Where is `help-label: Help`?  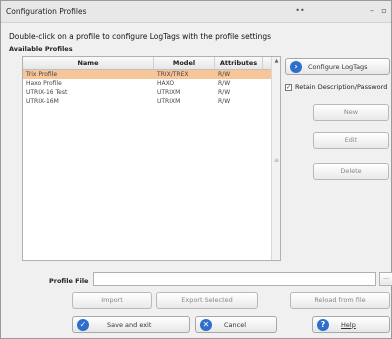
help-label: Help is located at coordinates (348, 324).